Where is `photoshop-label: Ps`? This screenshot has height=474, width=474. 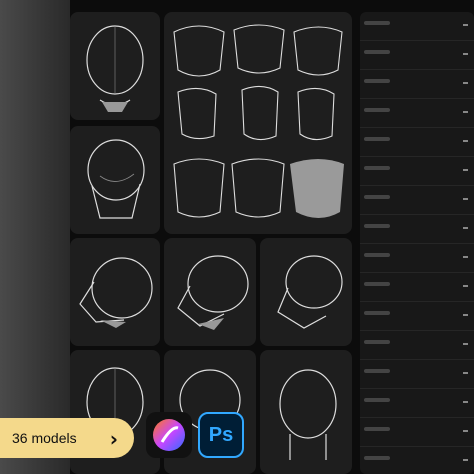 photoshop-label: Ps is located at coordinates (221, 434).